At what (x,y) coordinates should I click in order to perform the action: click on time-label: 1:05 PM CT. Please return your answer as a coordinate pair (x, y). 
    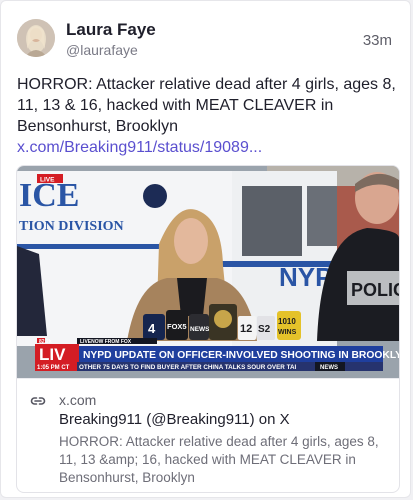
    Looking at the image, I should click on (53, 368).